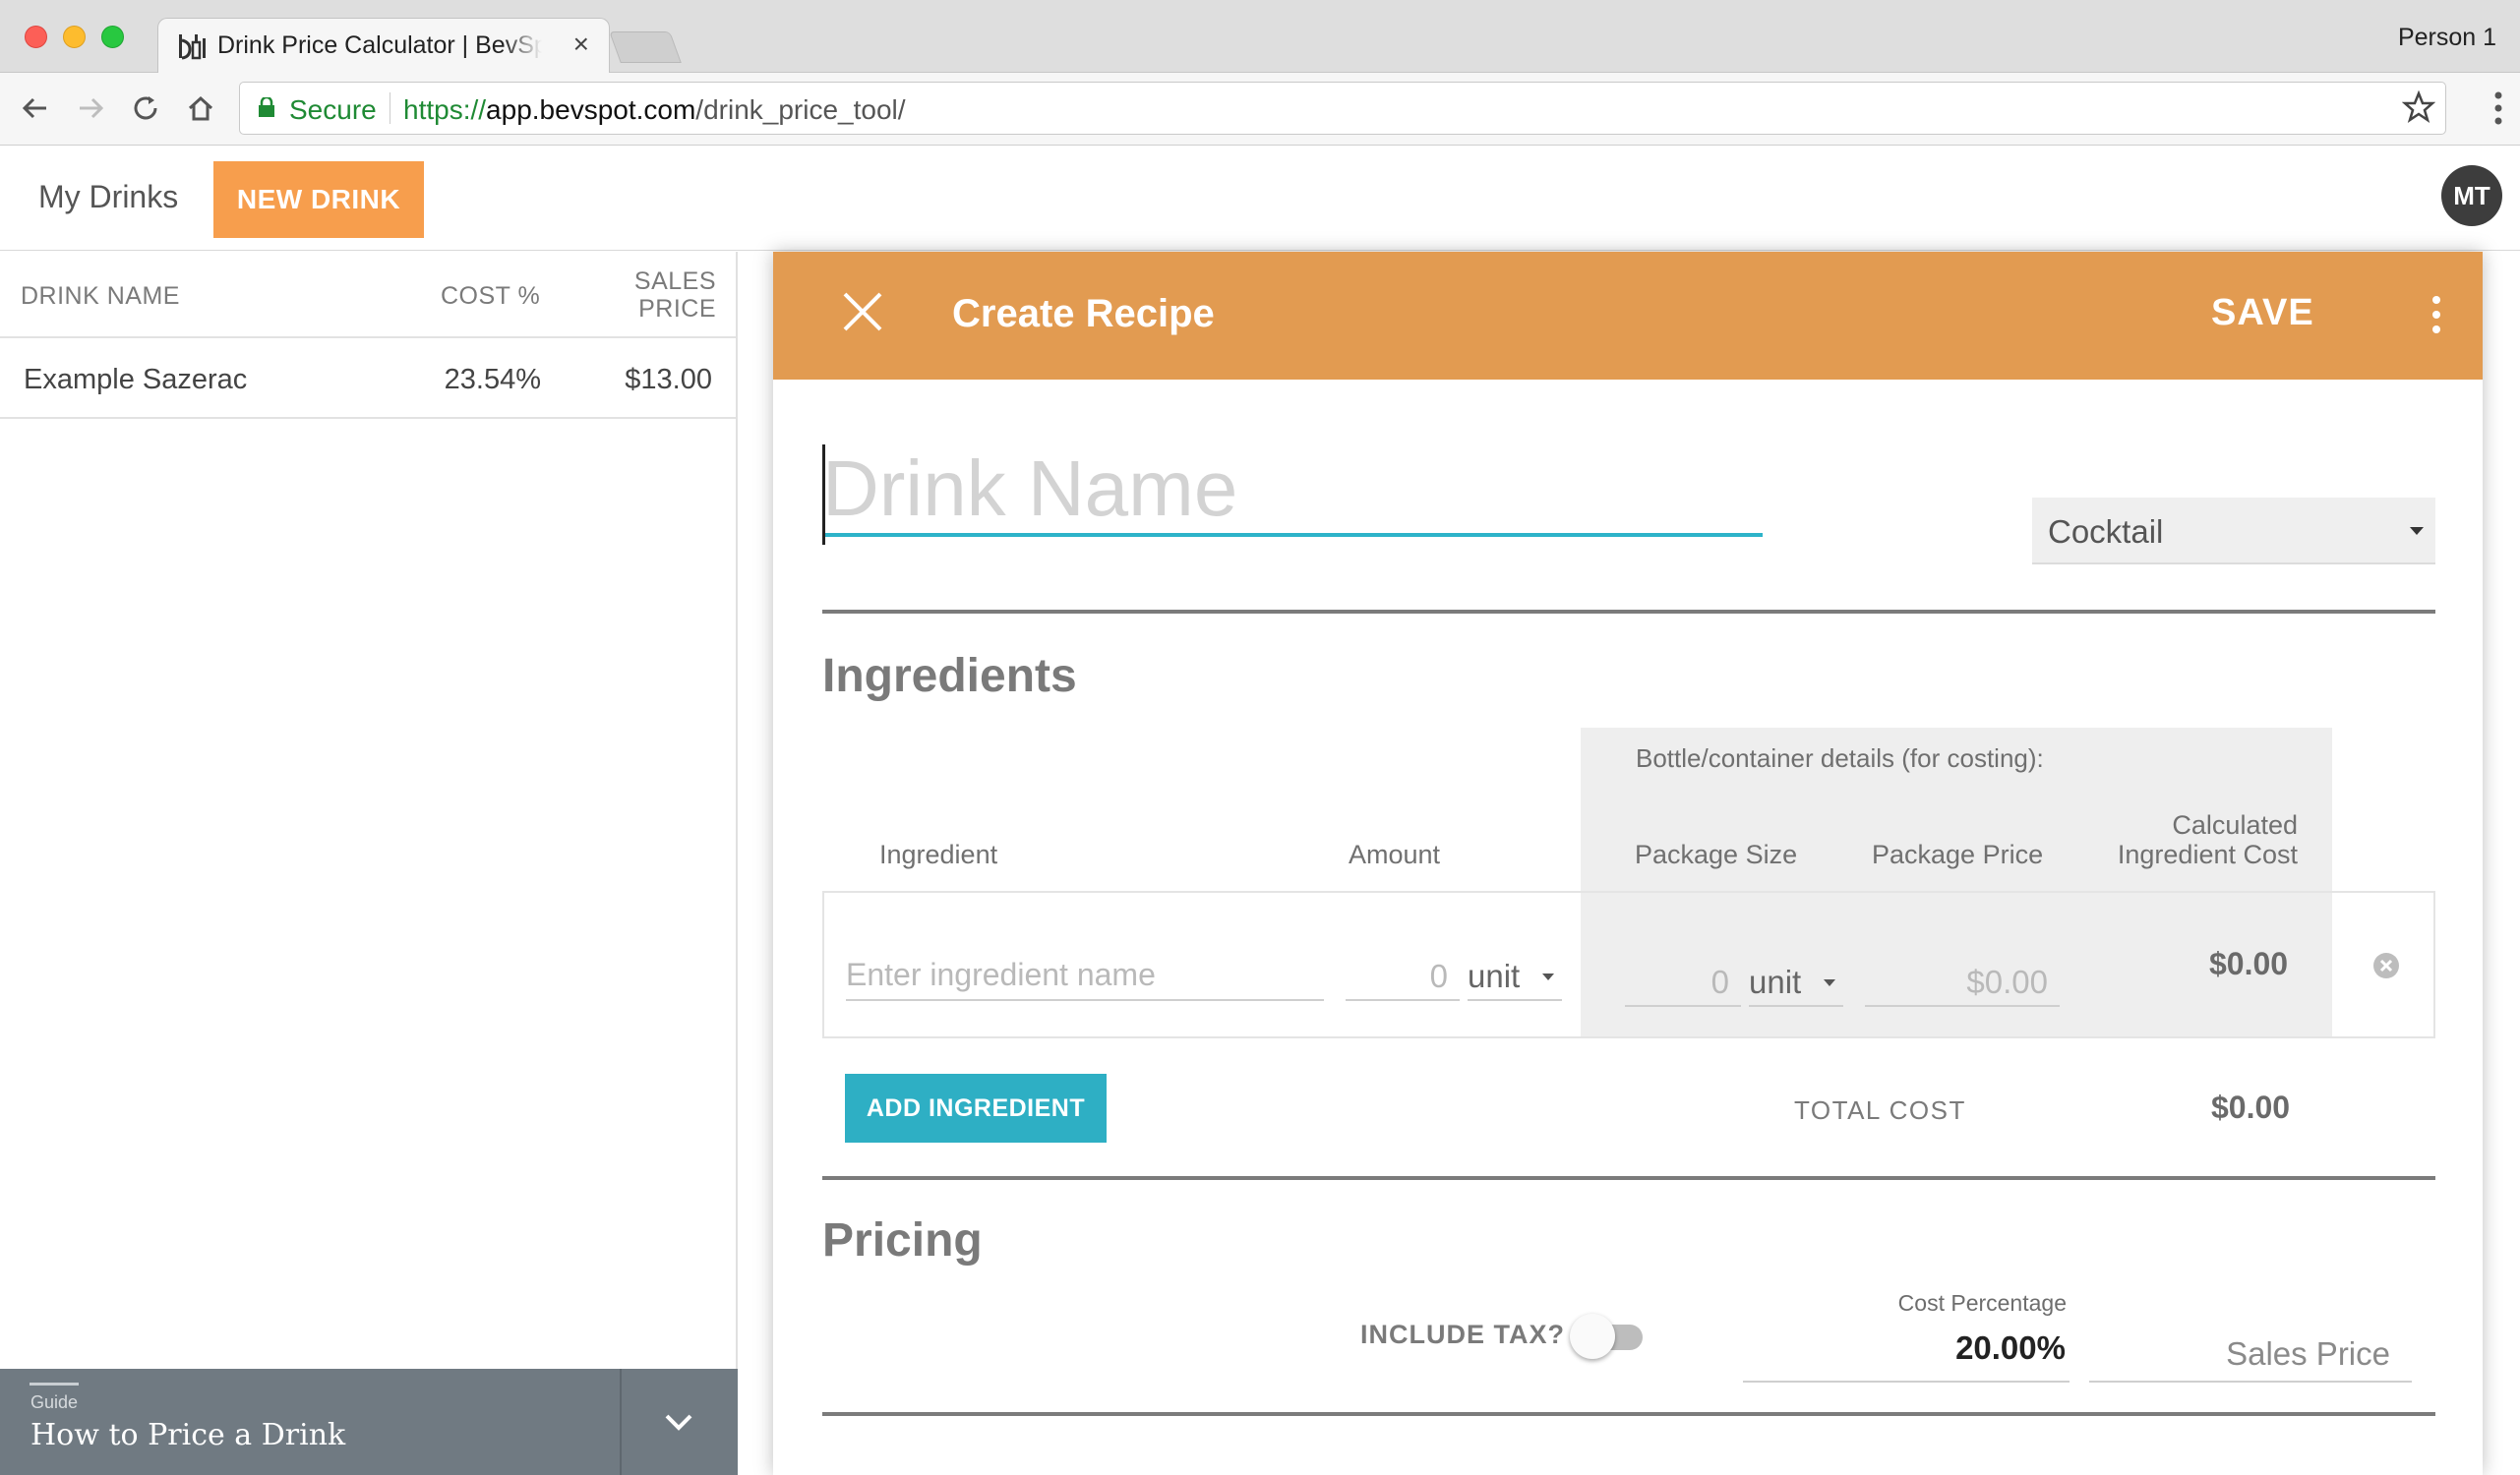 The height and width of the screenshot is (1475, 2520). I want to click on pricing-heading: Pricing, so click(902, 1240).